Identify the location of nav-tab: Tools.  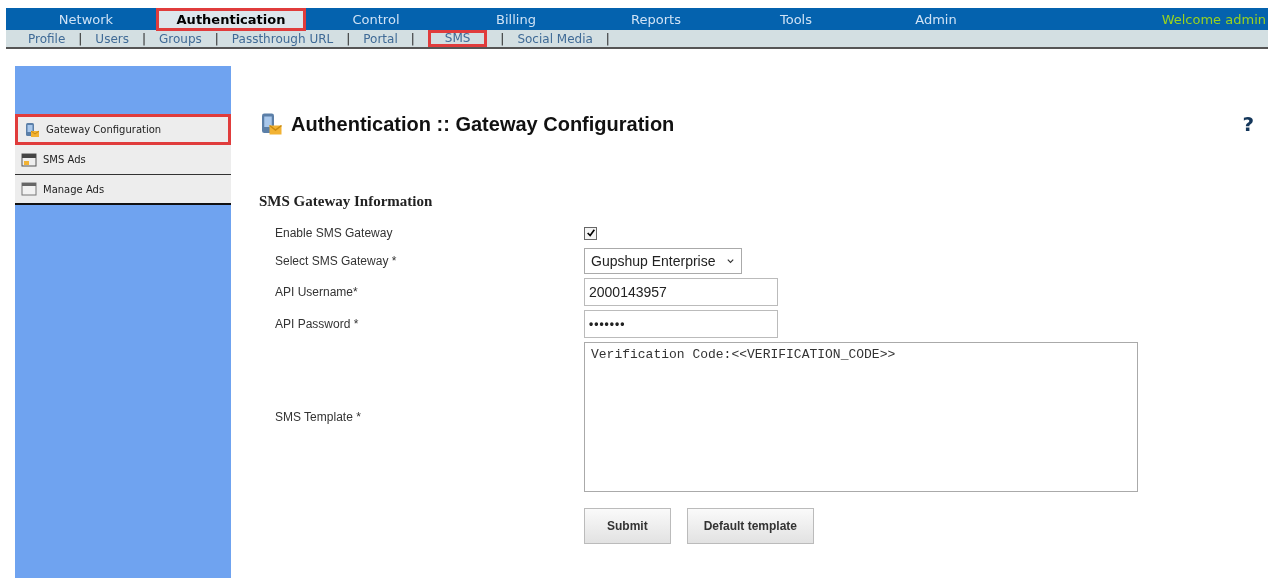
(796, 19).